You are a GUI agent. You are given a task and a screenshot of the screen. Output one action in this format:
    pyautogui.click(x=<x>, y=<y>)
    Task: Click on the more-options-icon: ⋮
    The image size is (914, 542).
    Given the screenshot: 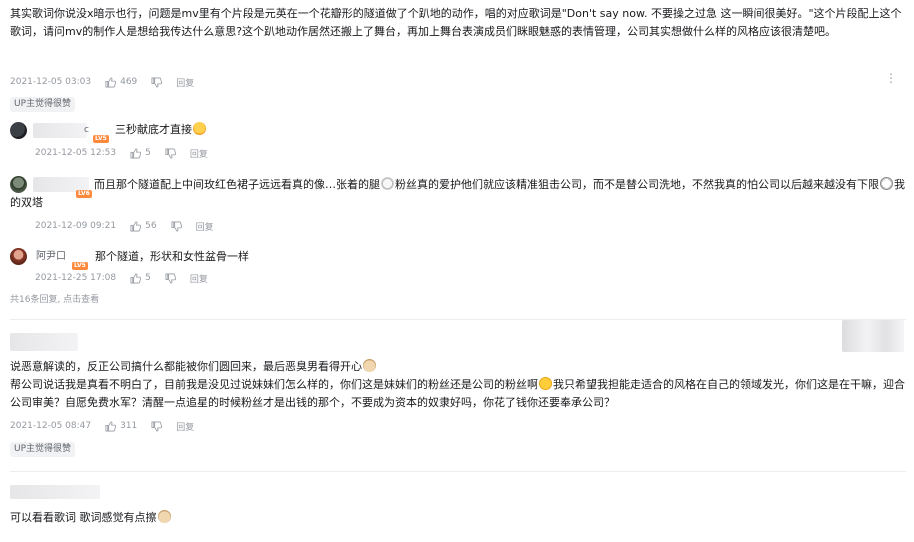 What is the action you would take?
    pyautogui.click(x=891, y=78)
    